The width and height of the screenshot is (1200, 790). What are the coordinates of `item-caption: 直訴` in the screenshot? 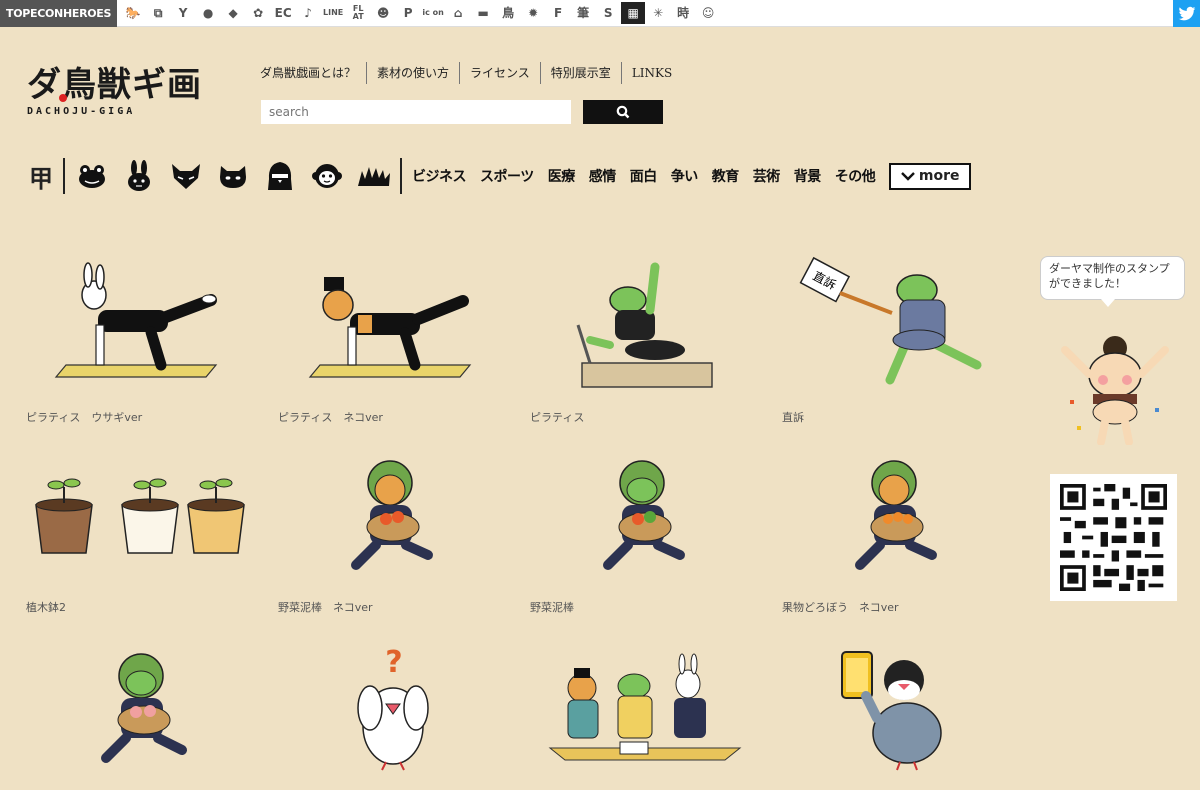 It's located at (793, 417).